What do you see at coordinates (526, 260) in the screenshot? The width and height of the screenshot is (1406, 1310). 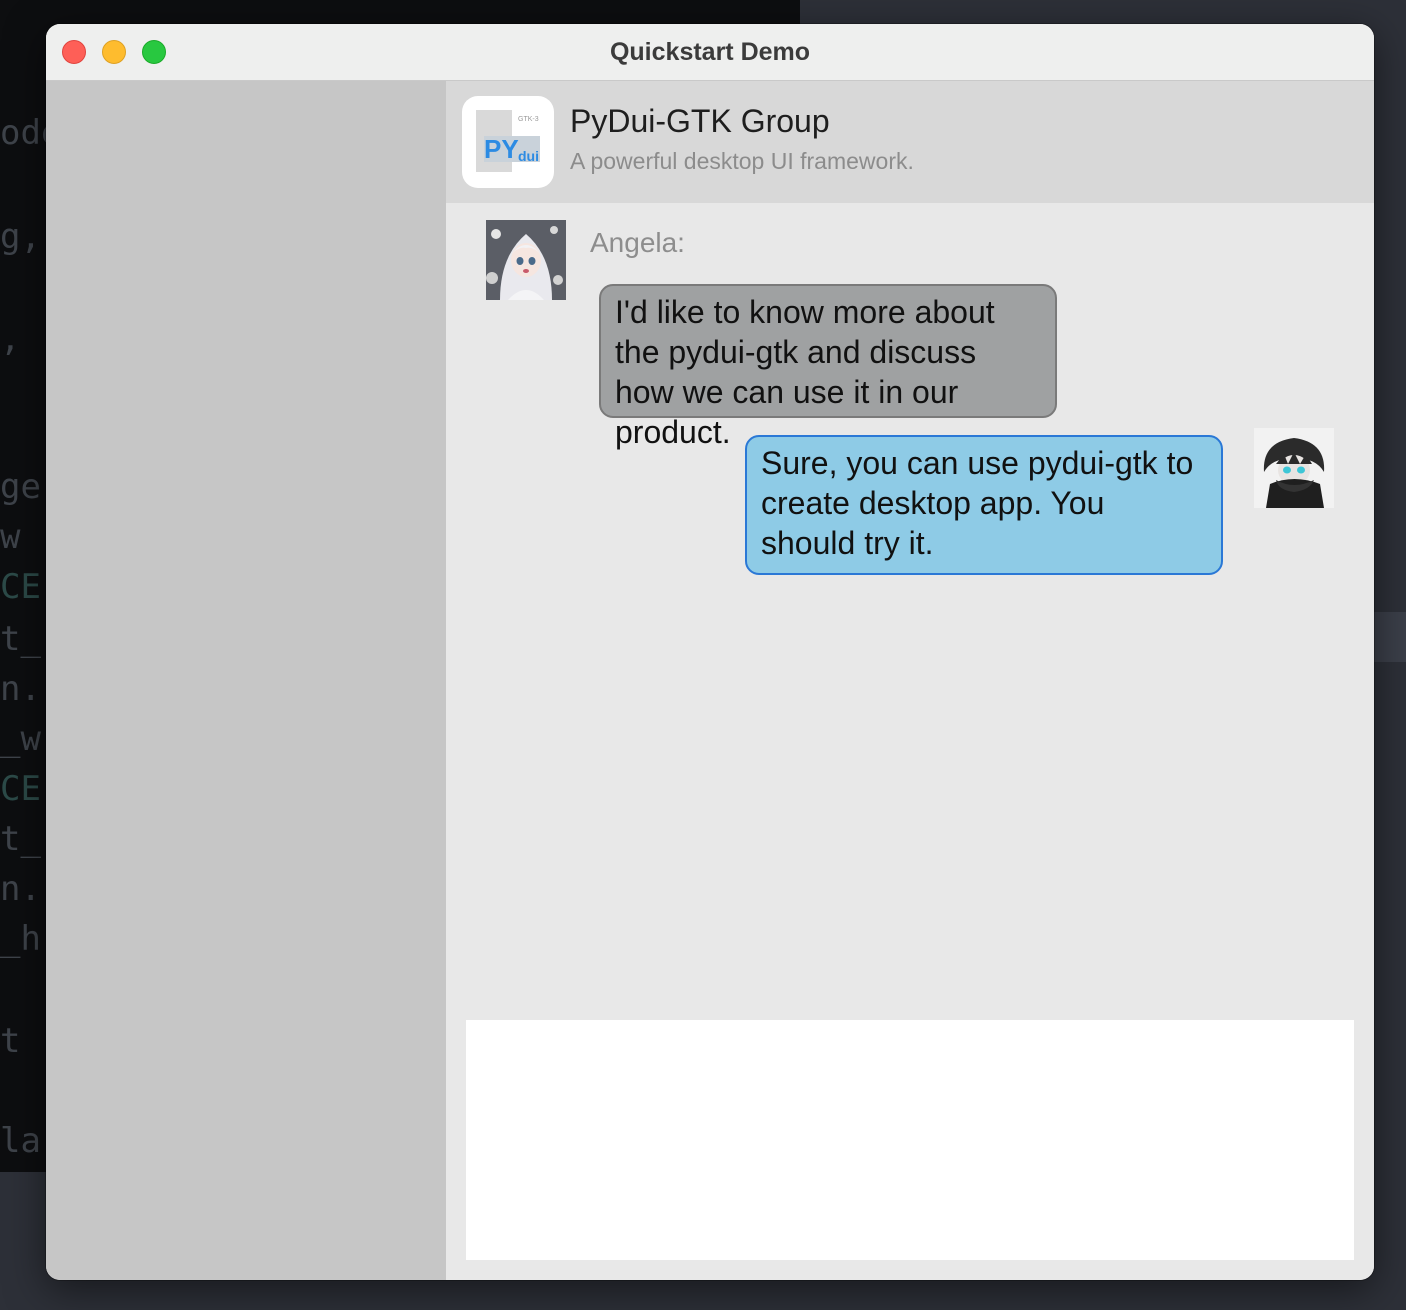 I see `girl-avatar-icon` at bounding box center [526, 260].